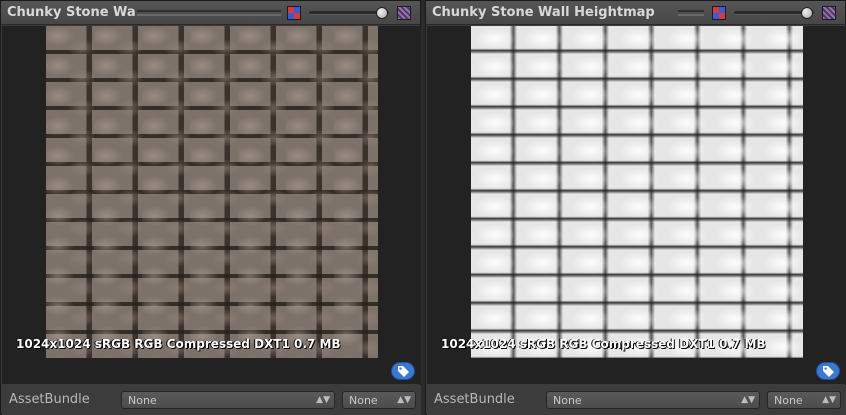  What do you see at coordinates (71, 12) in the screenshot?
I see `panel-title: Chunky Stone Wall` at bounding box center [71, 12].